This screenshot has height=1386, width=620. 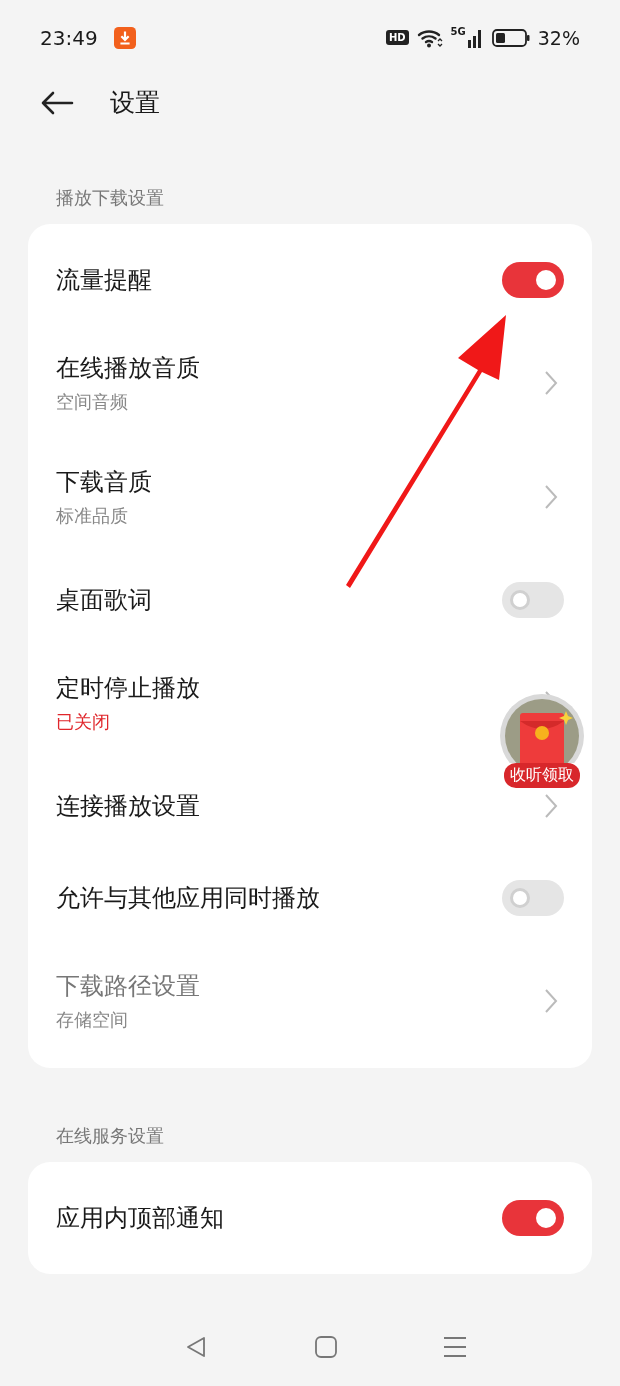 I want to click on row-value: 空间音频, so click(x=92, y=402).